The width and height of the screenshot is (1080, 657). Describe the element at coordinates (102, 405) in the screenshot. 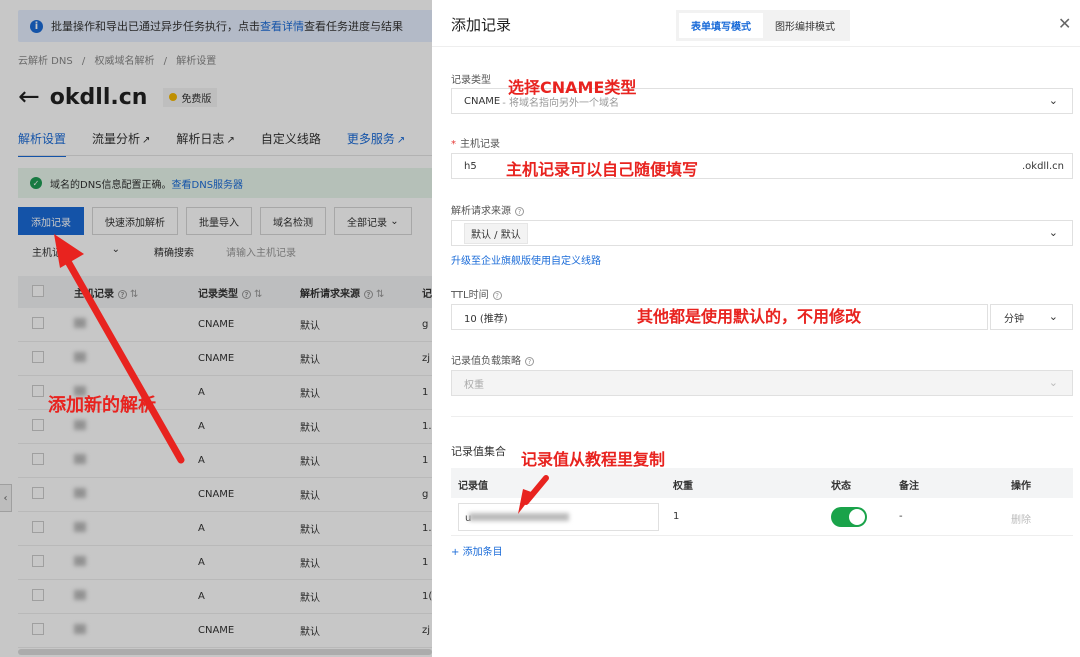

I see `annotation-add: 添加新的解析` at that location.